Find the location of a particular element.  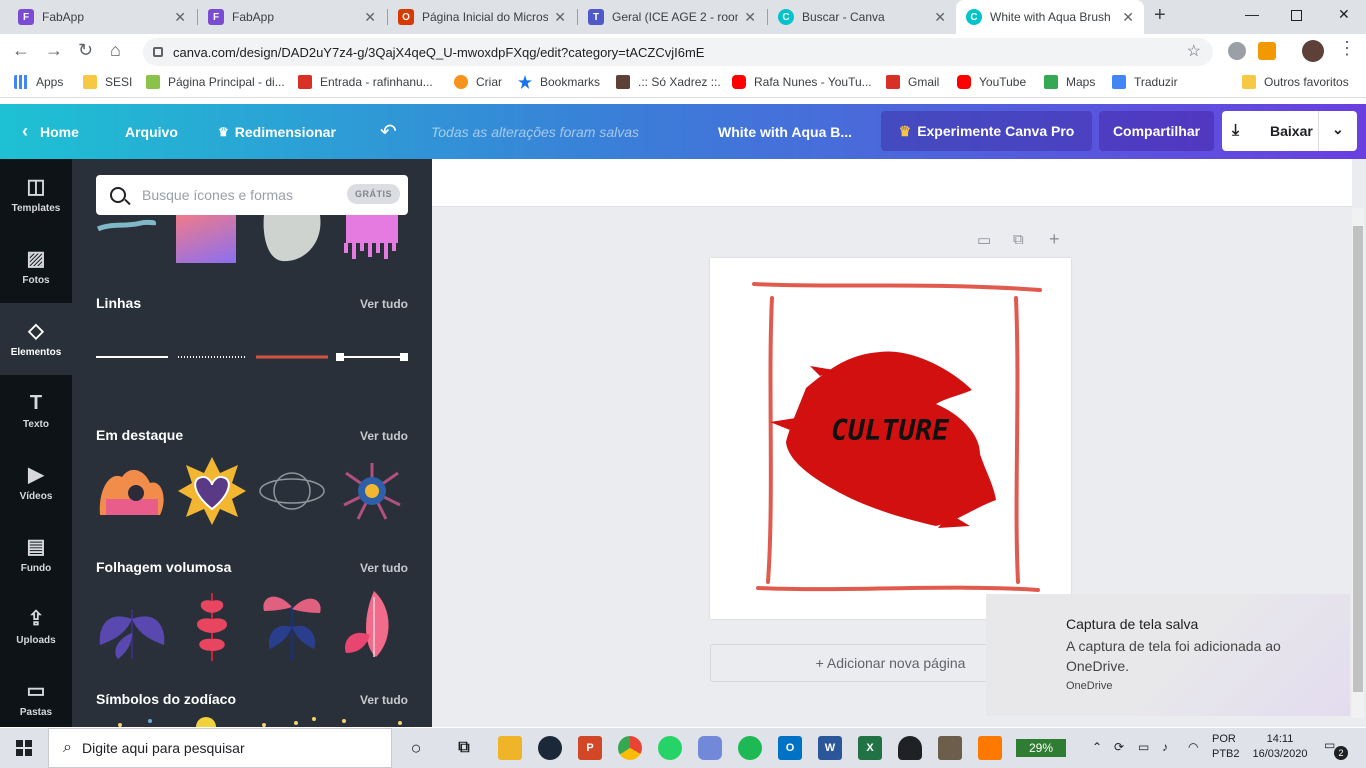

extension-icon is located at coordinates (1237, 51).